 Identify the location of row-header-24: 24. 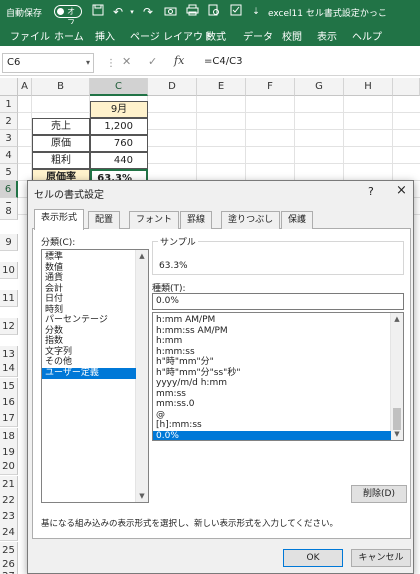
(9, 532).